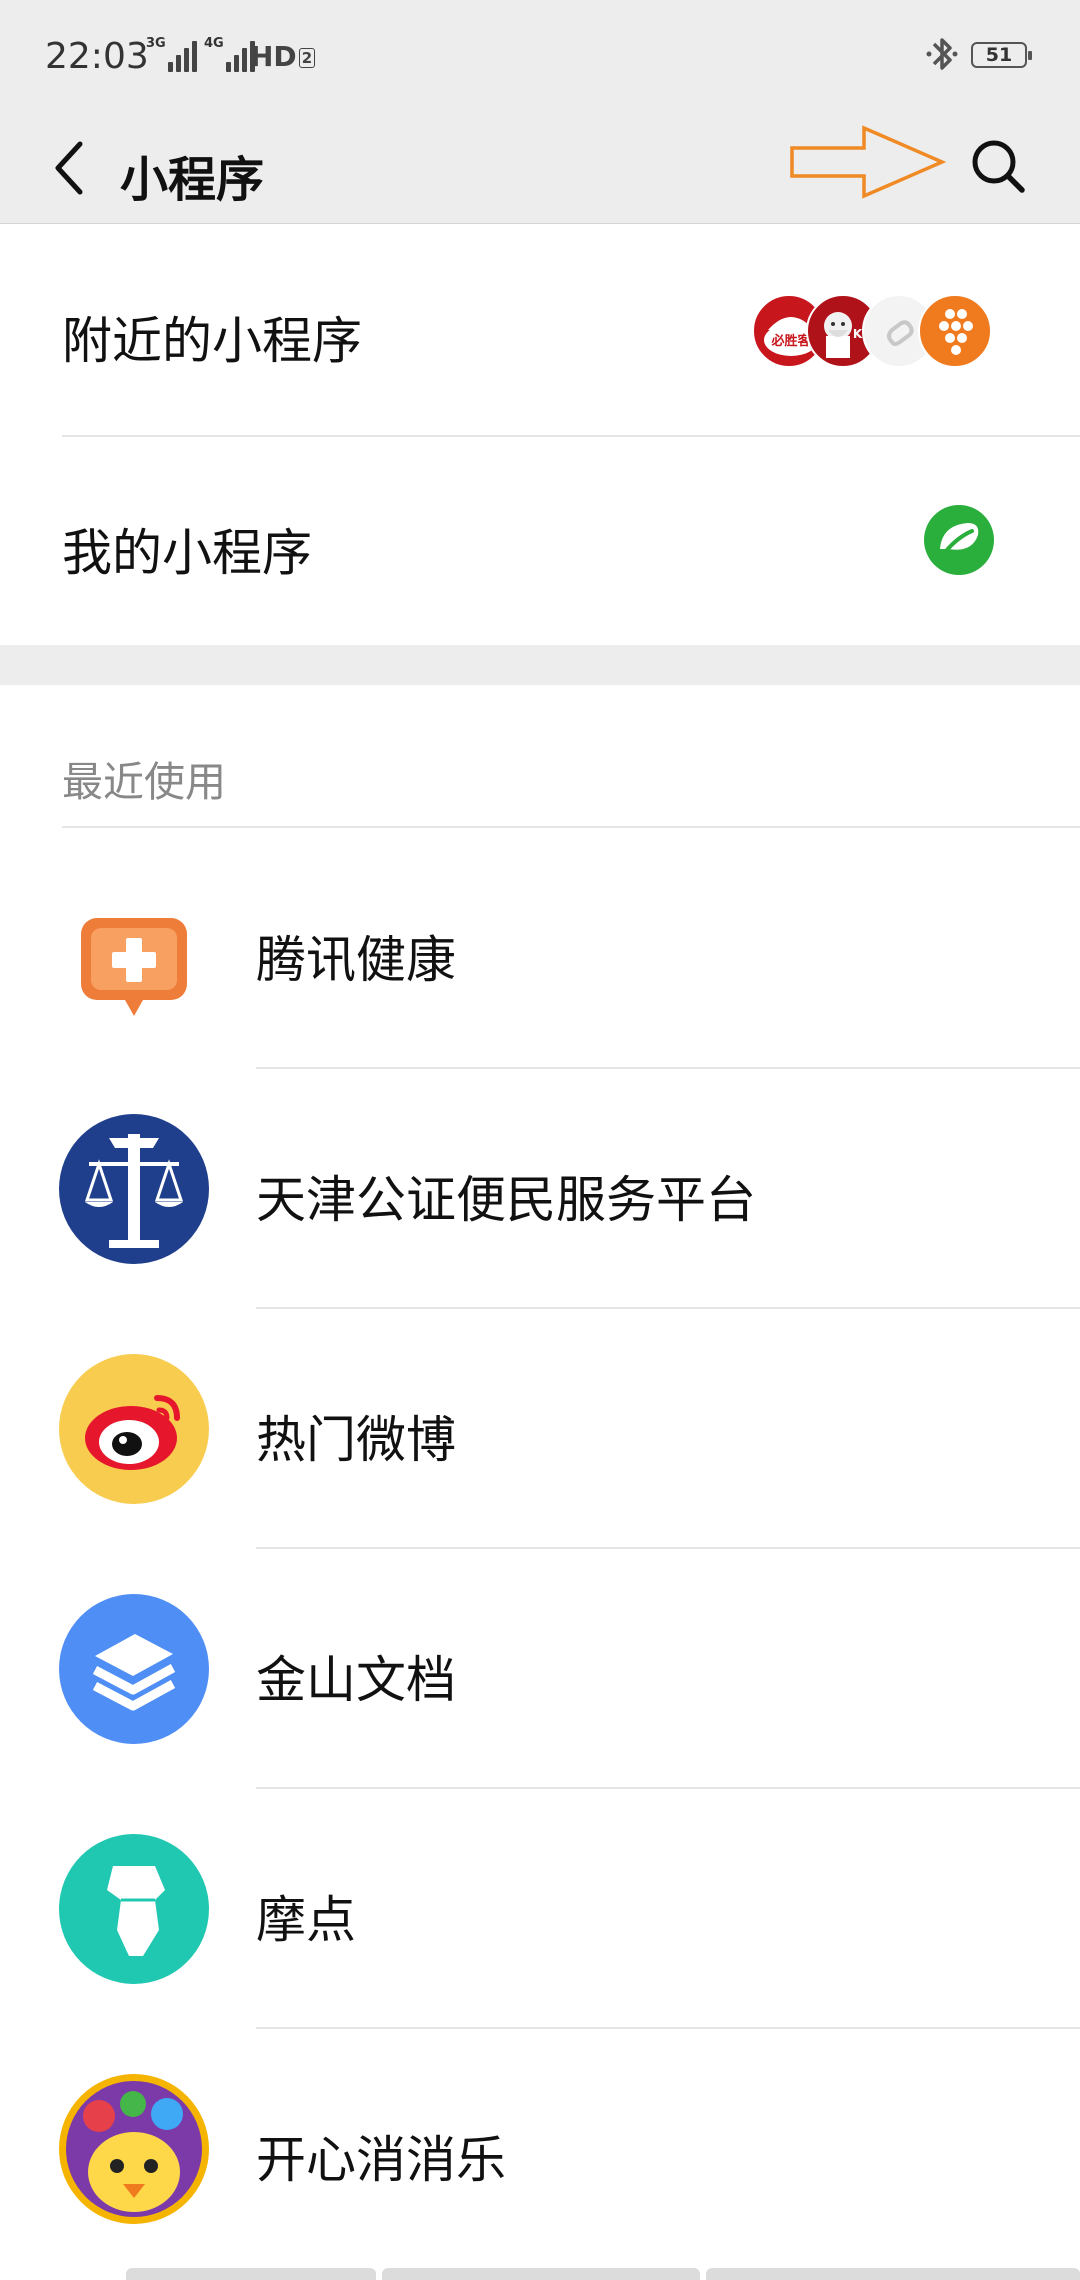 The width and height of the screenshot is (1080, 2280). I want to click on bluetooth-icon, so click(942, 56).